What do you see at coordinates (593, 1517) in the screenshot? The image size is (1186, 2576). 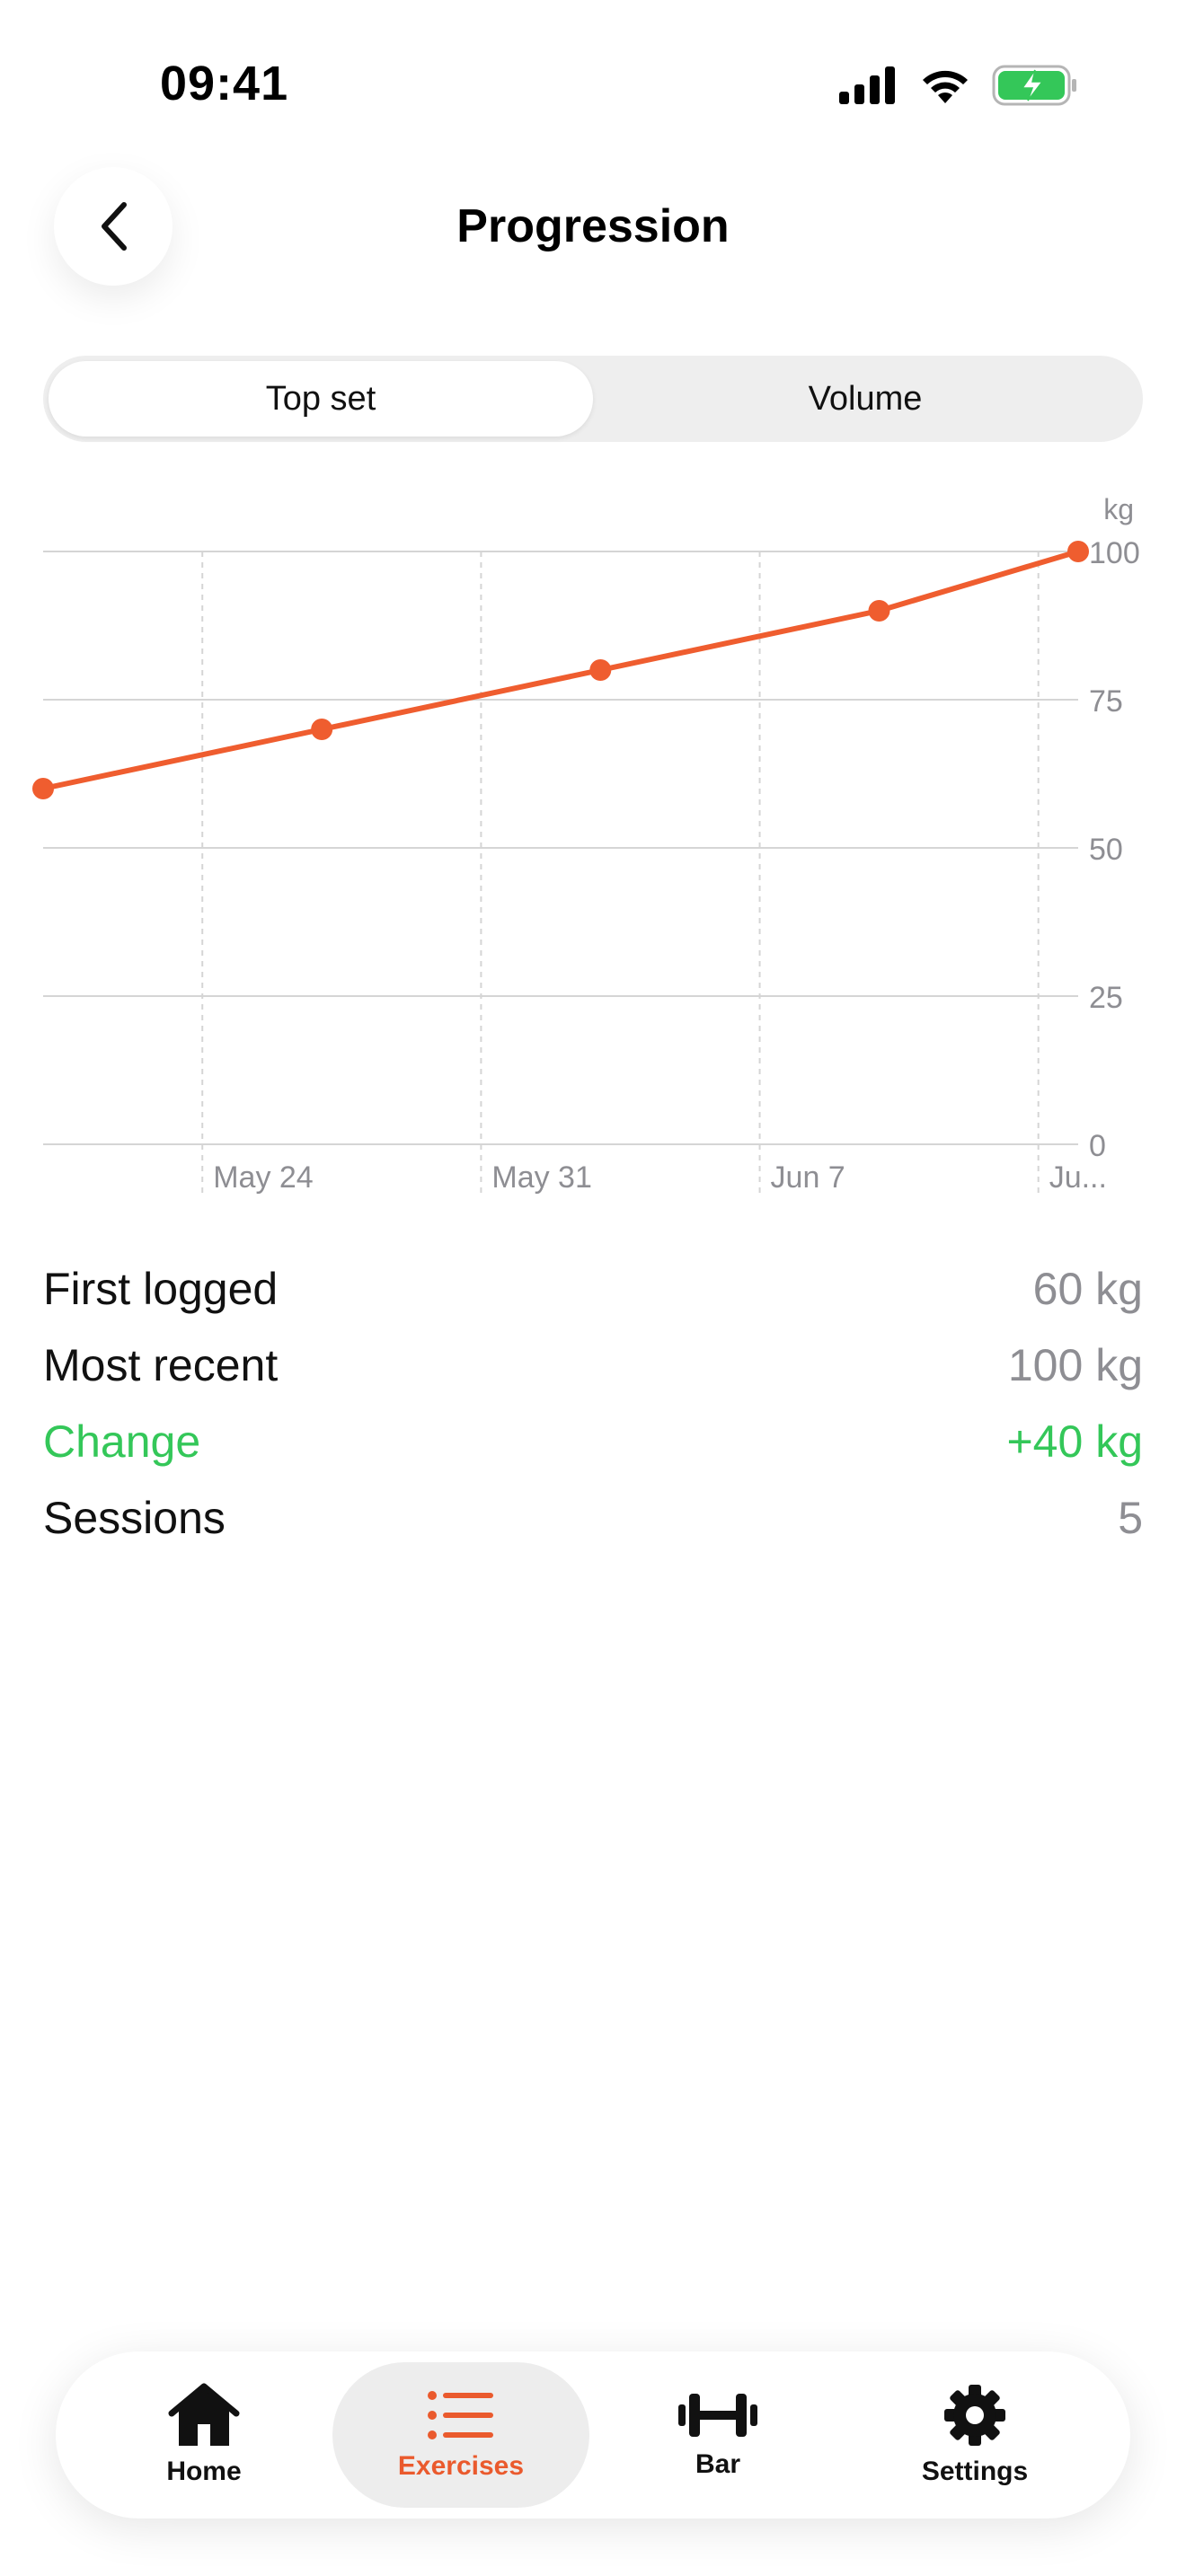 I see `stat-sessions: Sessions 5` at bounding box center [593, 1517].